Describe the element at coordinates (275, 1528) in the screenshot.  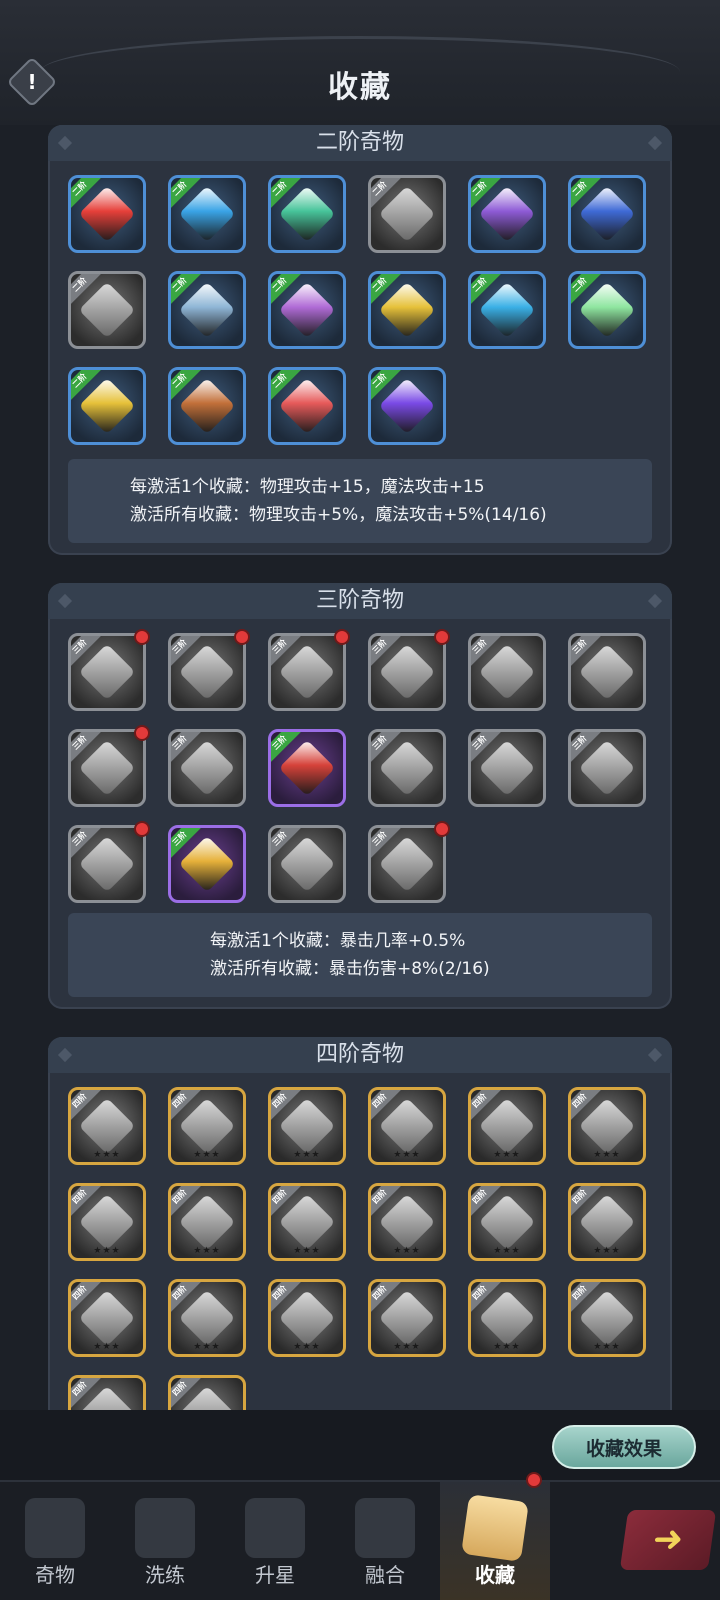
I see `star-up-icon` at that location.